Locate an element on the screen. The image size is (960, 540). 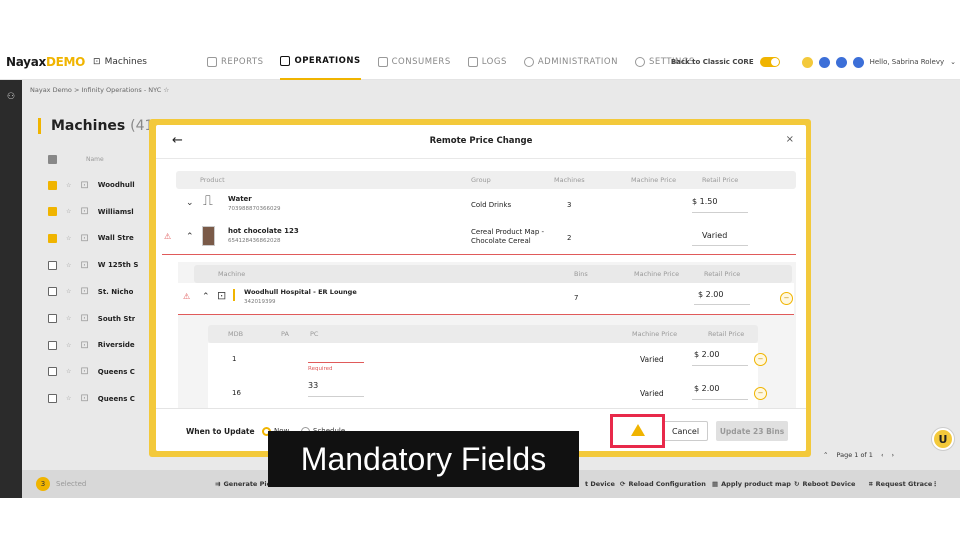
reload-configuration-action: ⟳ Reload Configuration is located at coordinates (663, 484).